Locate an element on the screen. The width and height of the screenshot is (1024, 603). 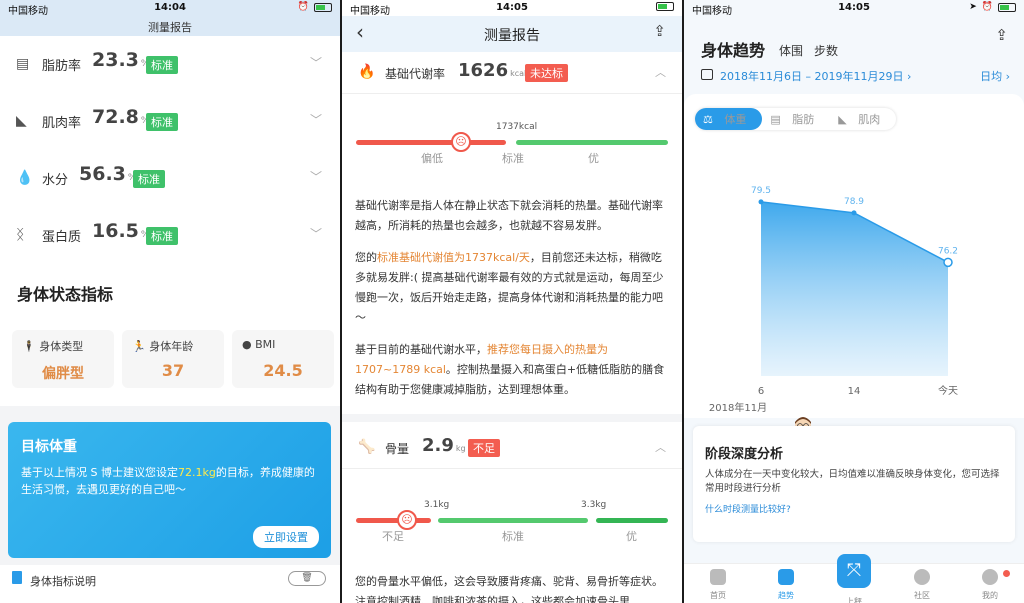
footer-bar: 身体指标说明 🗑 is located at coordinates (170, 584).